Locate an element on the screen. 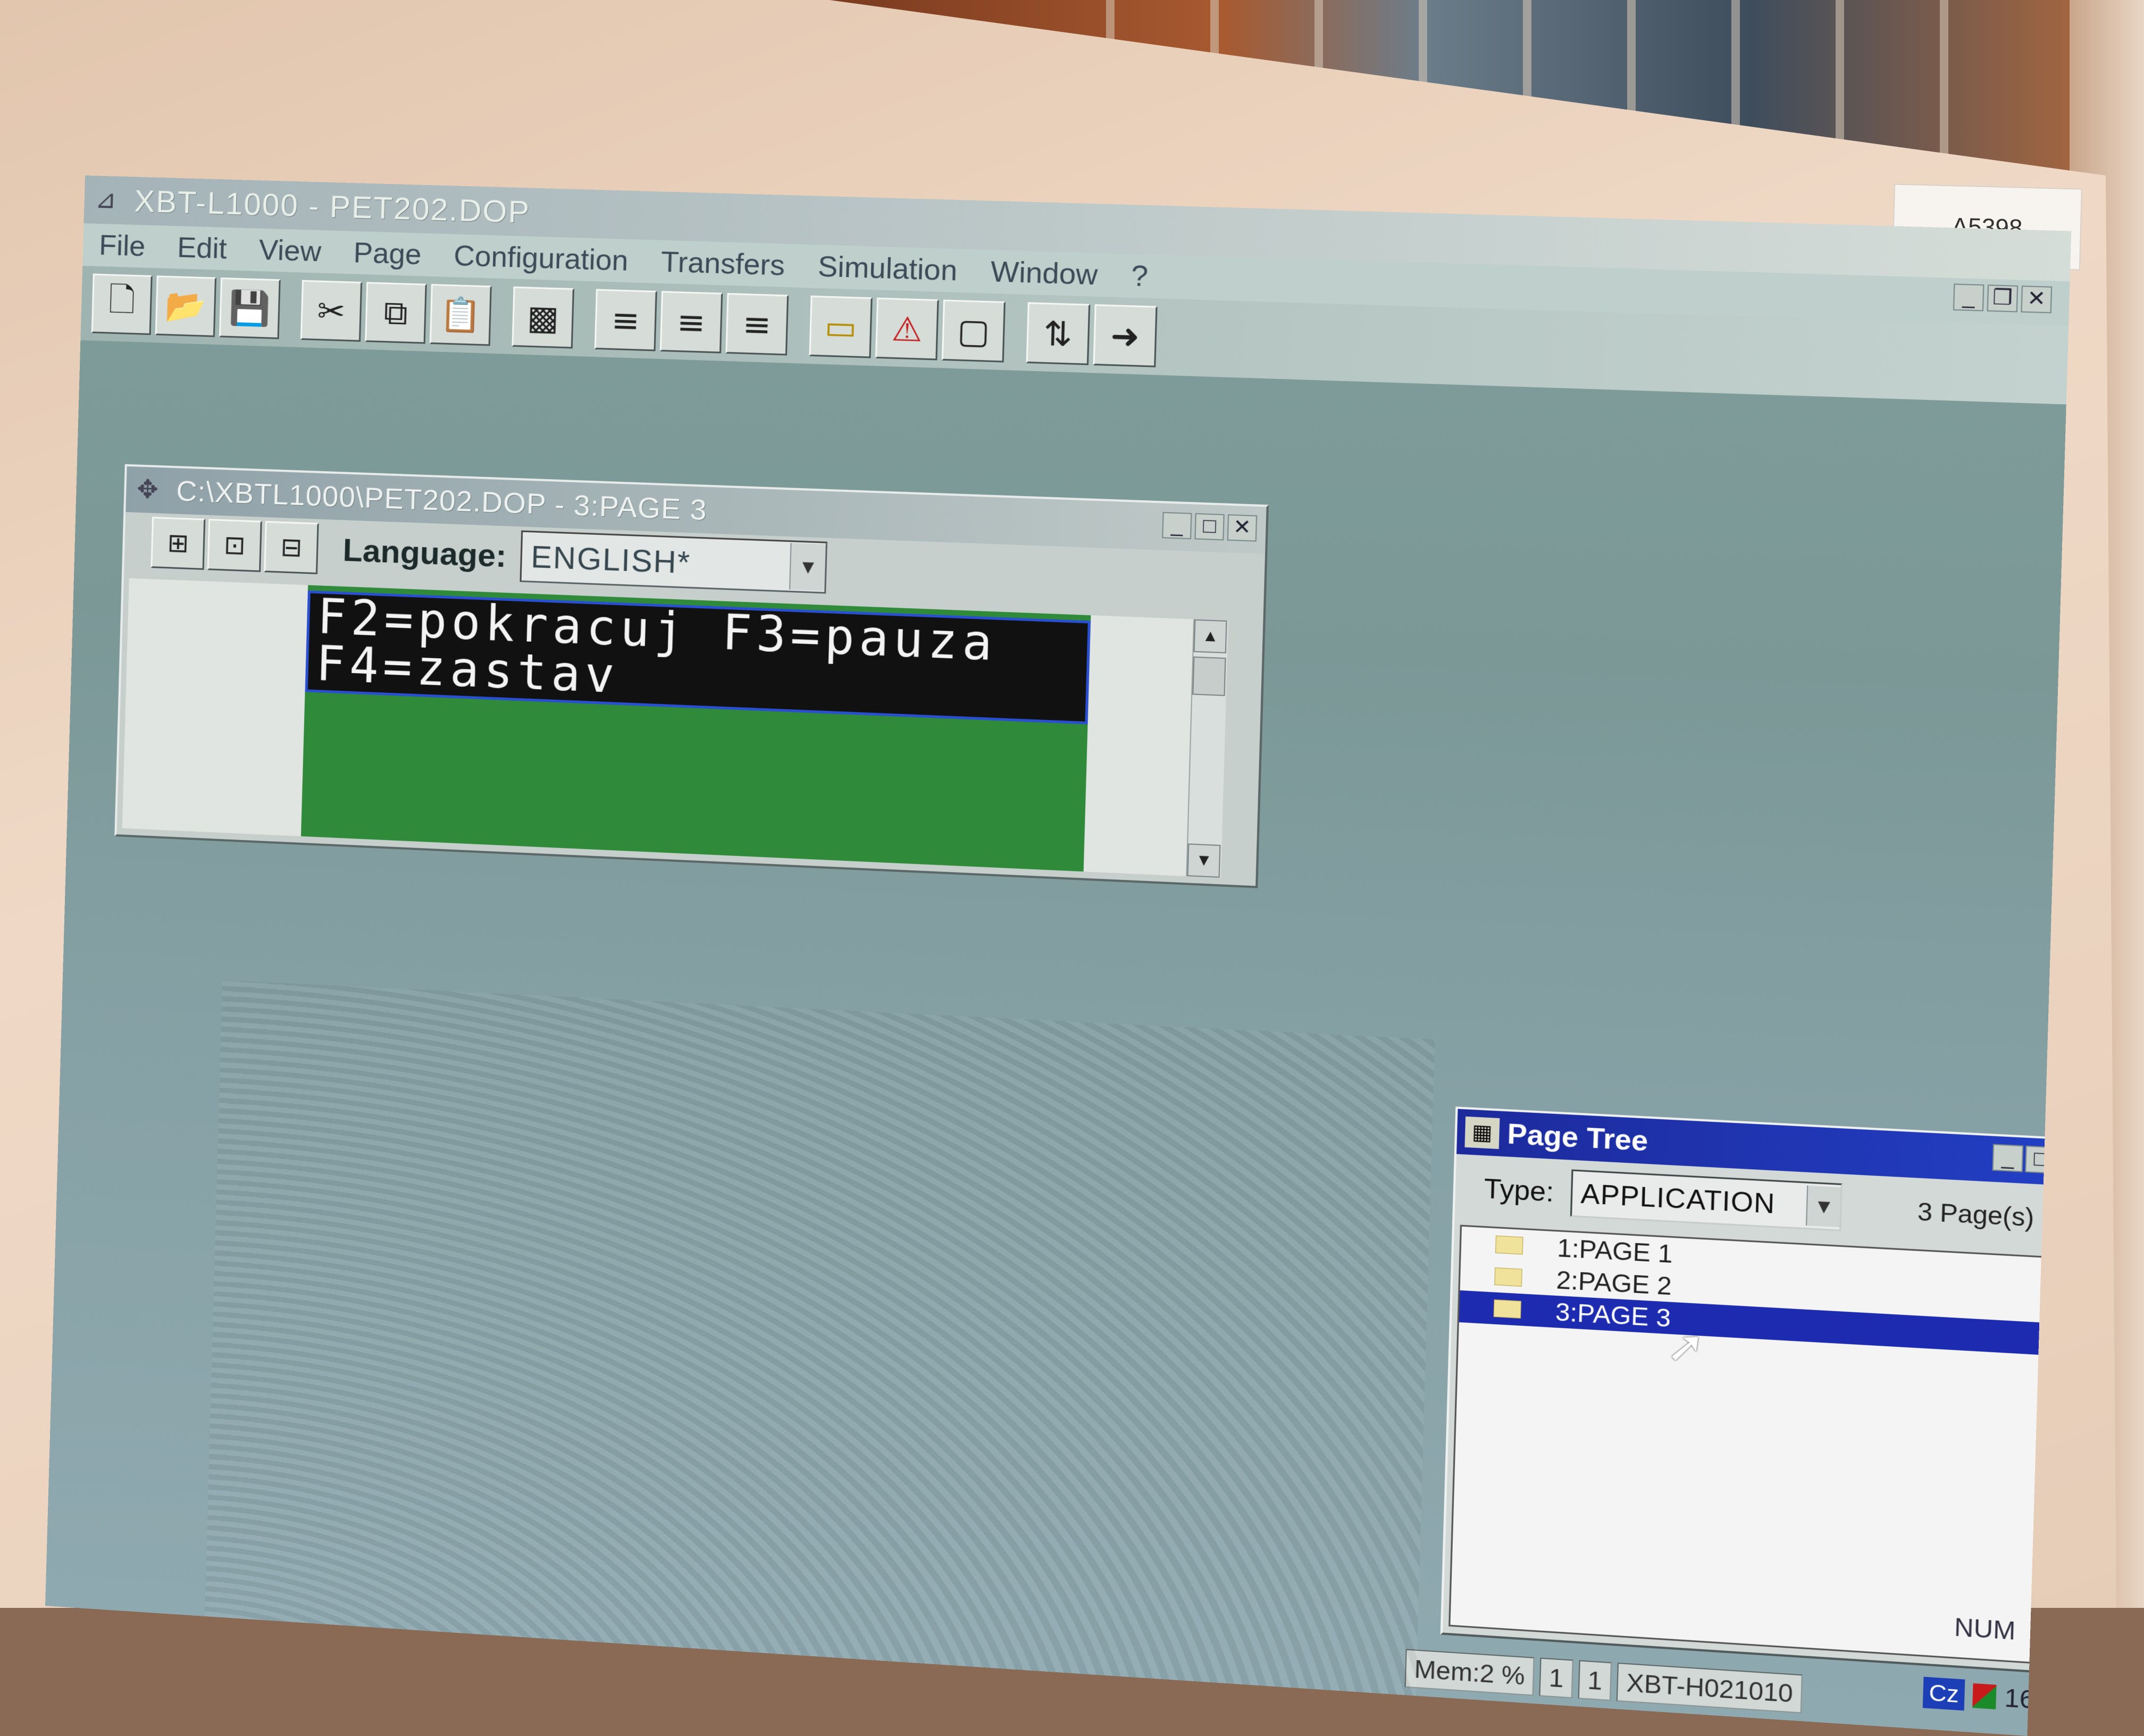 The width and height of the screenshot is (2144, 1736). editor-window-icon: ✥ is located at coordinates (148, 490).